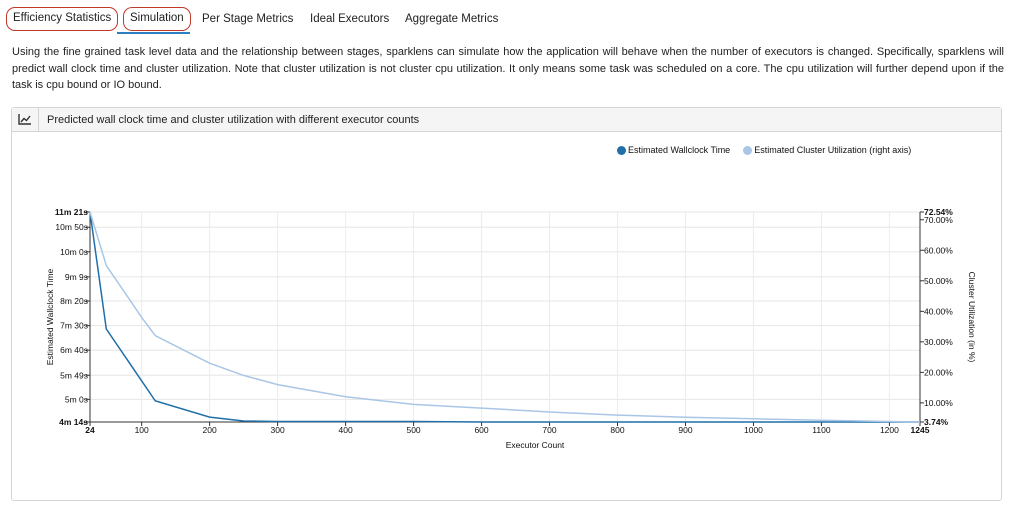 The width and height of the screenshot is (1024, 517). Describe the element at coordinates (535, 445) in the screenshot. I see `x-axis-title: Executor Count` at that location.